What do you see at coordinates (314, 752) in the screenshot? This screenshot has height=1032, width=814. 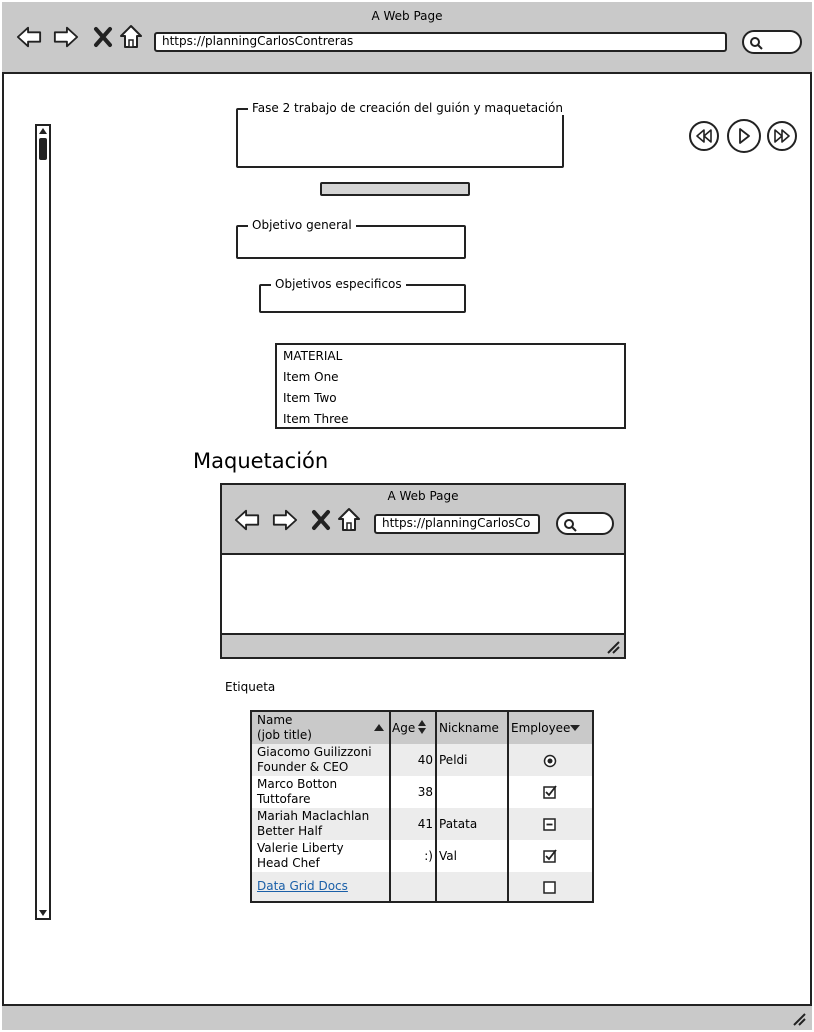 I see `cell-name: Giacomo Guilizzoni` at bounding box center [314, 752].